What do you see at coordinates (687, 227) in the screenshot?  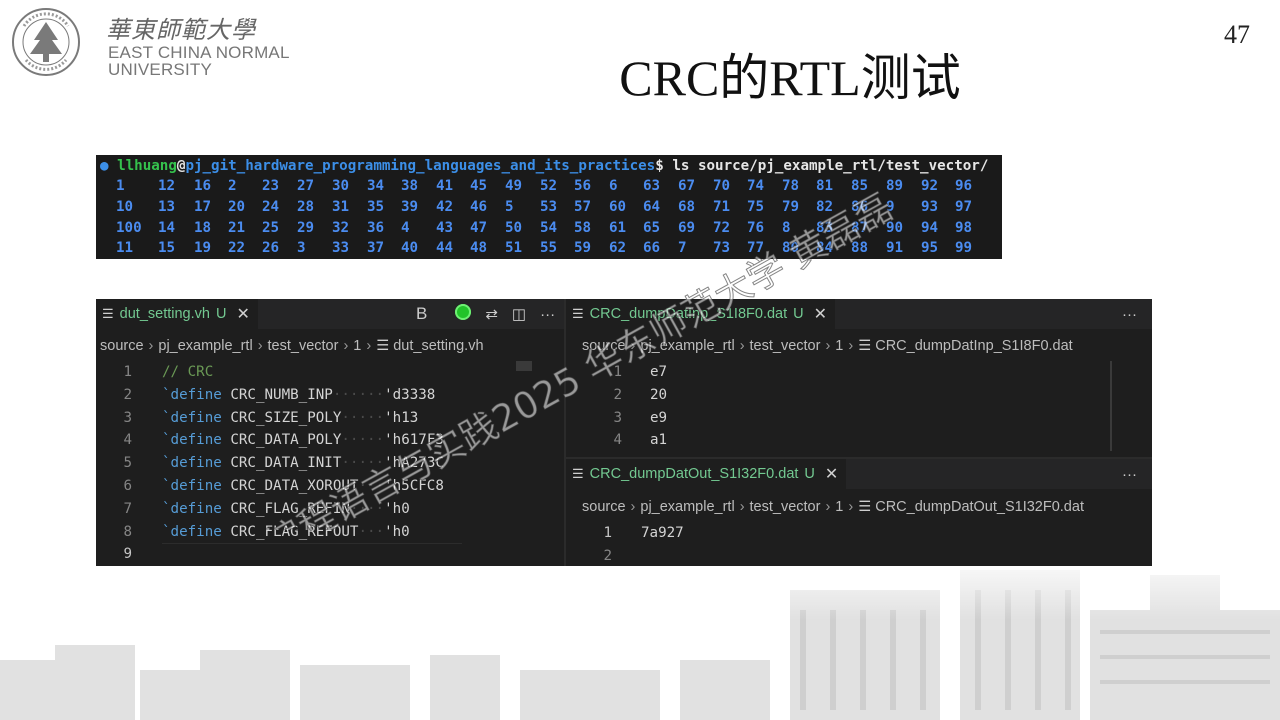 I see `directory-entry: 69` at bounding box center [687, 227].